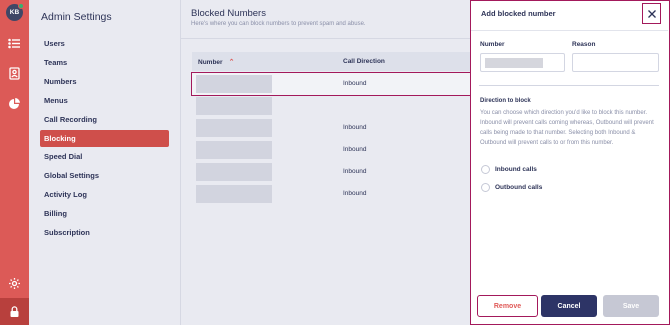 Image resolution: width=670 pixels, height=325 pixels. Describe the element at coordinates (569, 306) in the screenshot. I see `cancel-button: Cancel` at that location.